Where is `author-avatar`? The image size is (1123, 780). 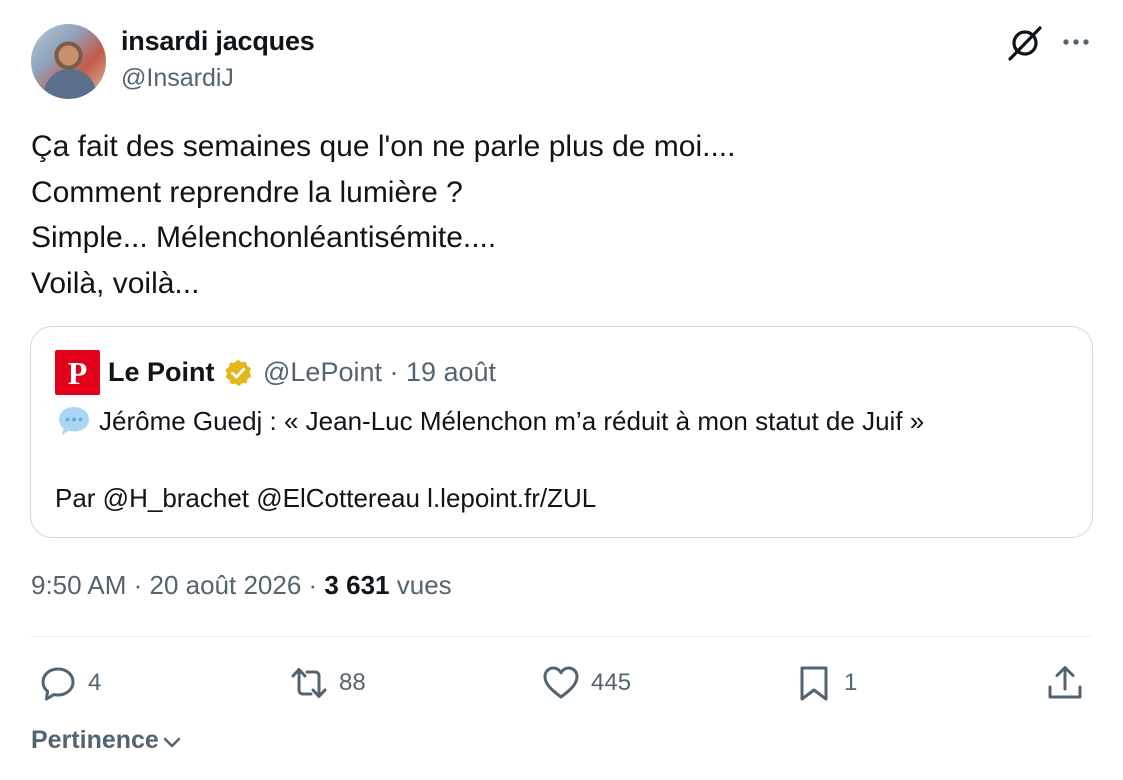
author-avatar is located at coordinates (68, 61).